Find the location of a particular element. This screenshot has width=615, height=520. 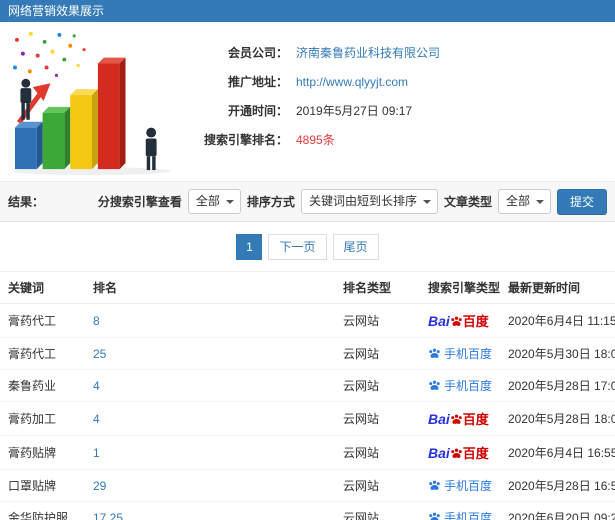

site-row: 推广地址： http://www.qlyyjt.com is located at coordinates (396, 81).